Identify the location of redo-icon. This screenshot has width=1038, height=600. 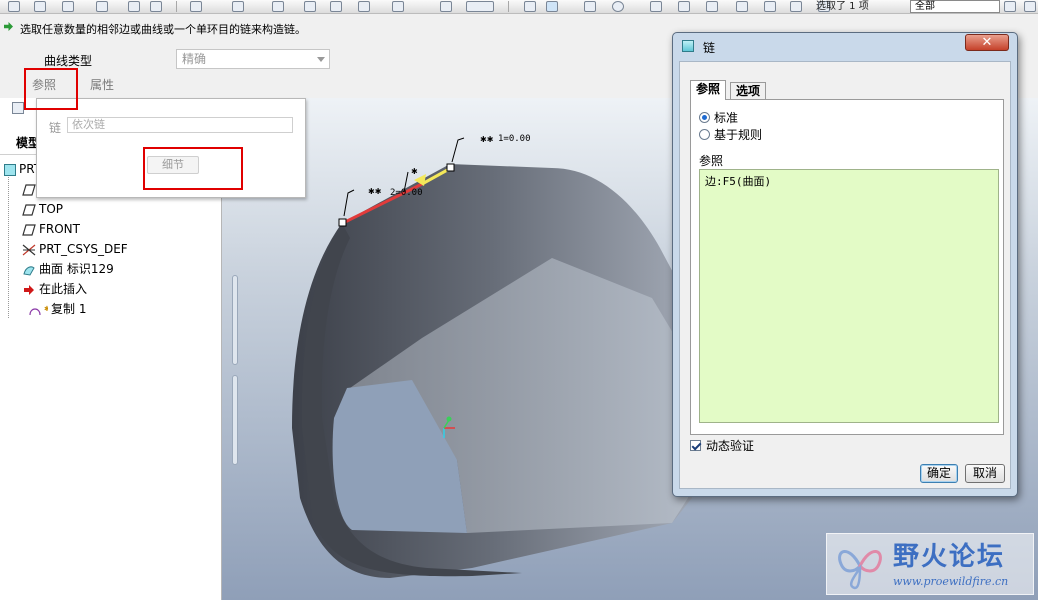
(238, 6).